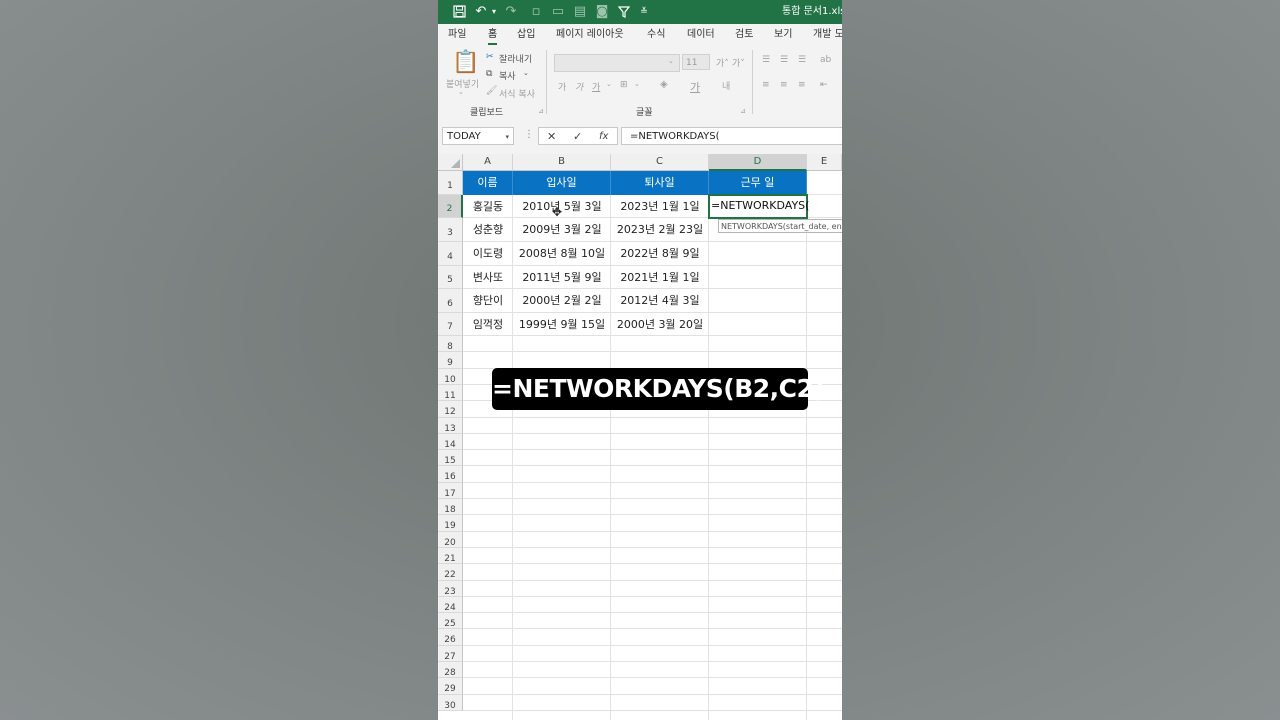 Image resolution: width=1280 pixels, height=720 pixels. I want to click on indent-icon: ⇤, so click(824, 85).